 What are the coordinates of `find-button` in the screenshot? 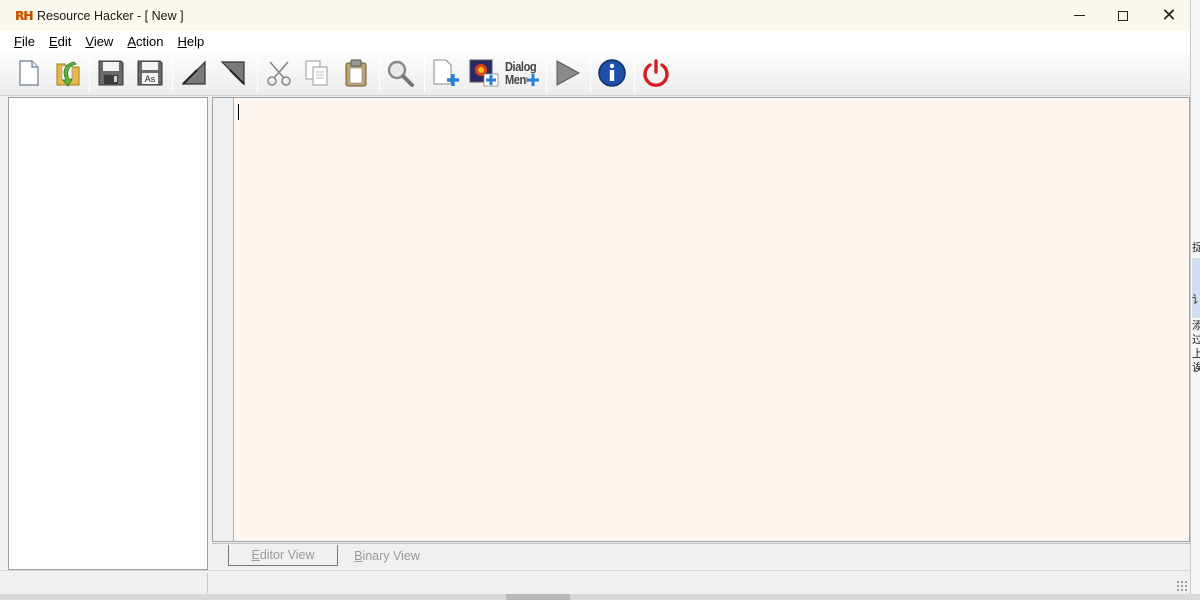 It's located at (400, 73).